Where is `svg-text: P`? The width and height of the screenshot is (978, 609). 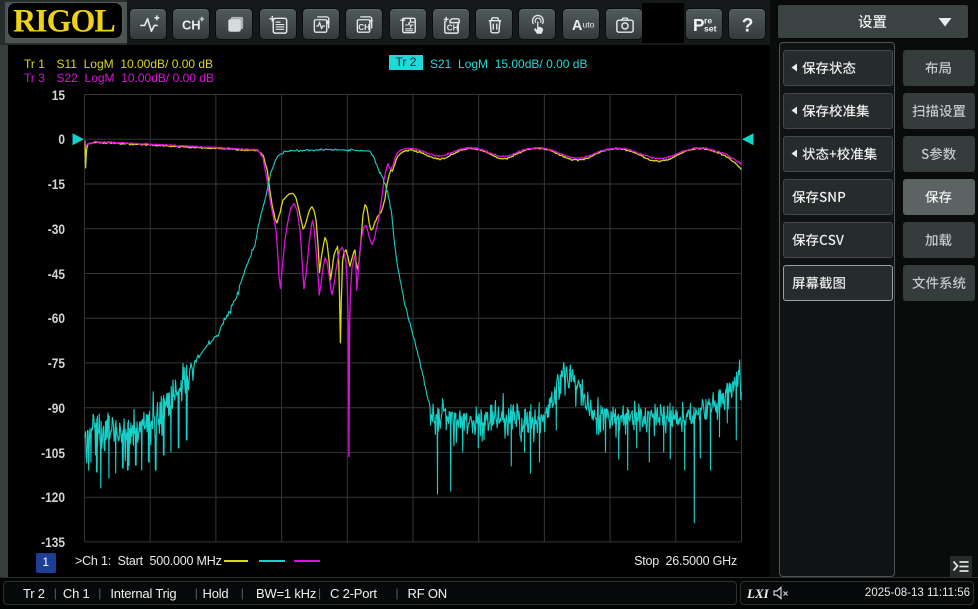
svg-text: P is located at coordinates (698, 25).